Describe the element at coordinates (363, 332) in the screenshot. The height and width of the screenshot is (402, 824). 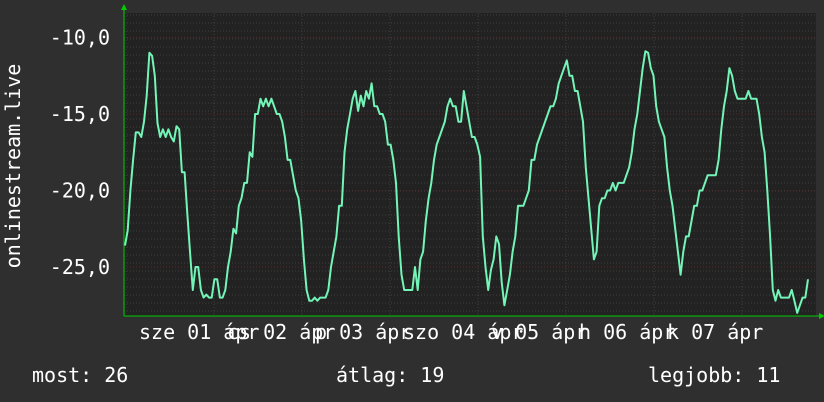
I see `x-tick-label: p 03 ápr` at that location.